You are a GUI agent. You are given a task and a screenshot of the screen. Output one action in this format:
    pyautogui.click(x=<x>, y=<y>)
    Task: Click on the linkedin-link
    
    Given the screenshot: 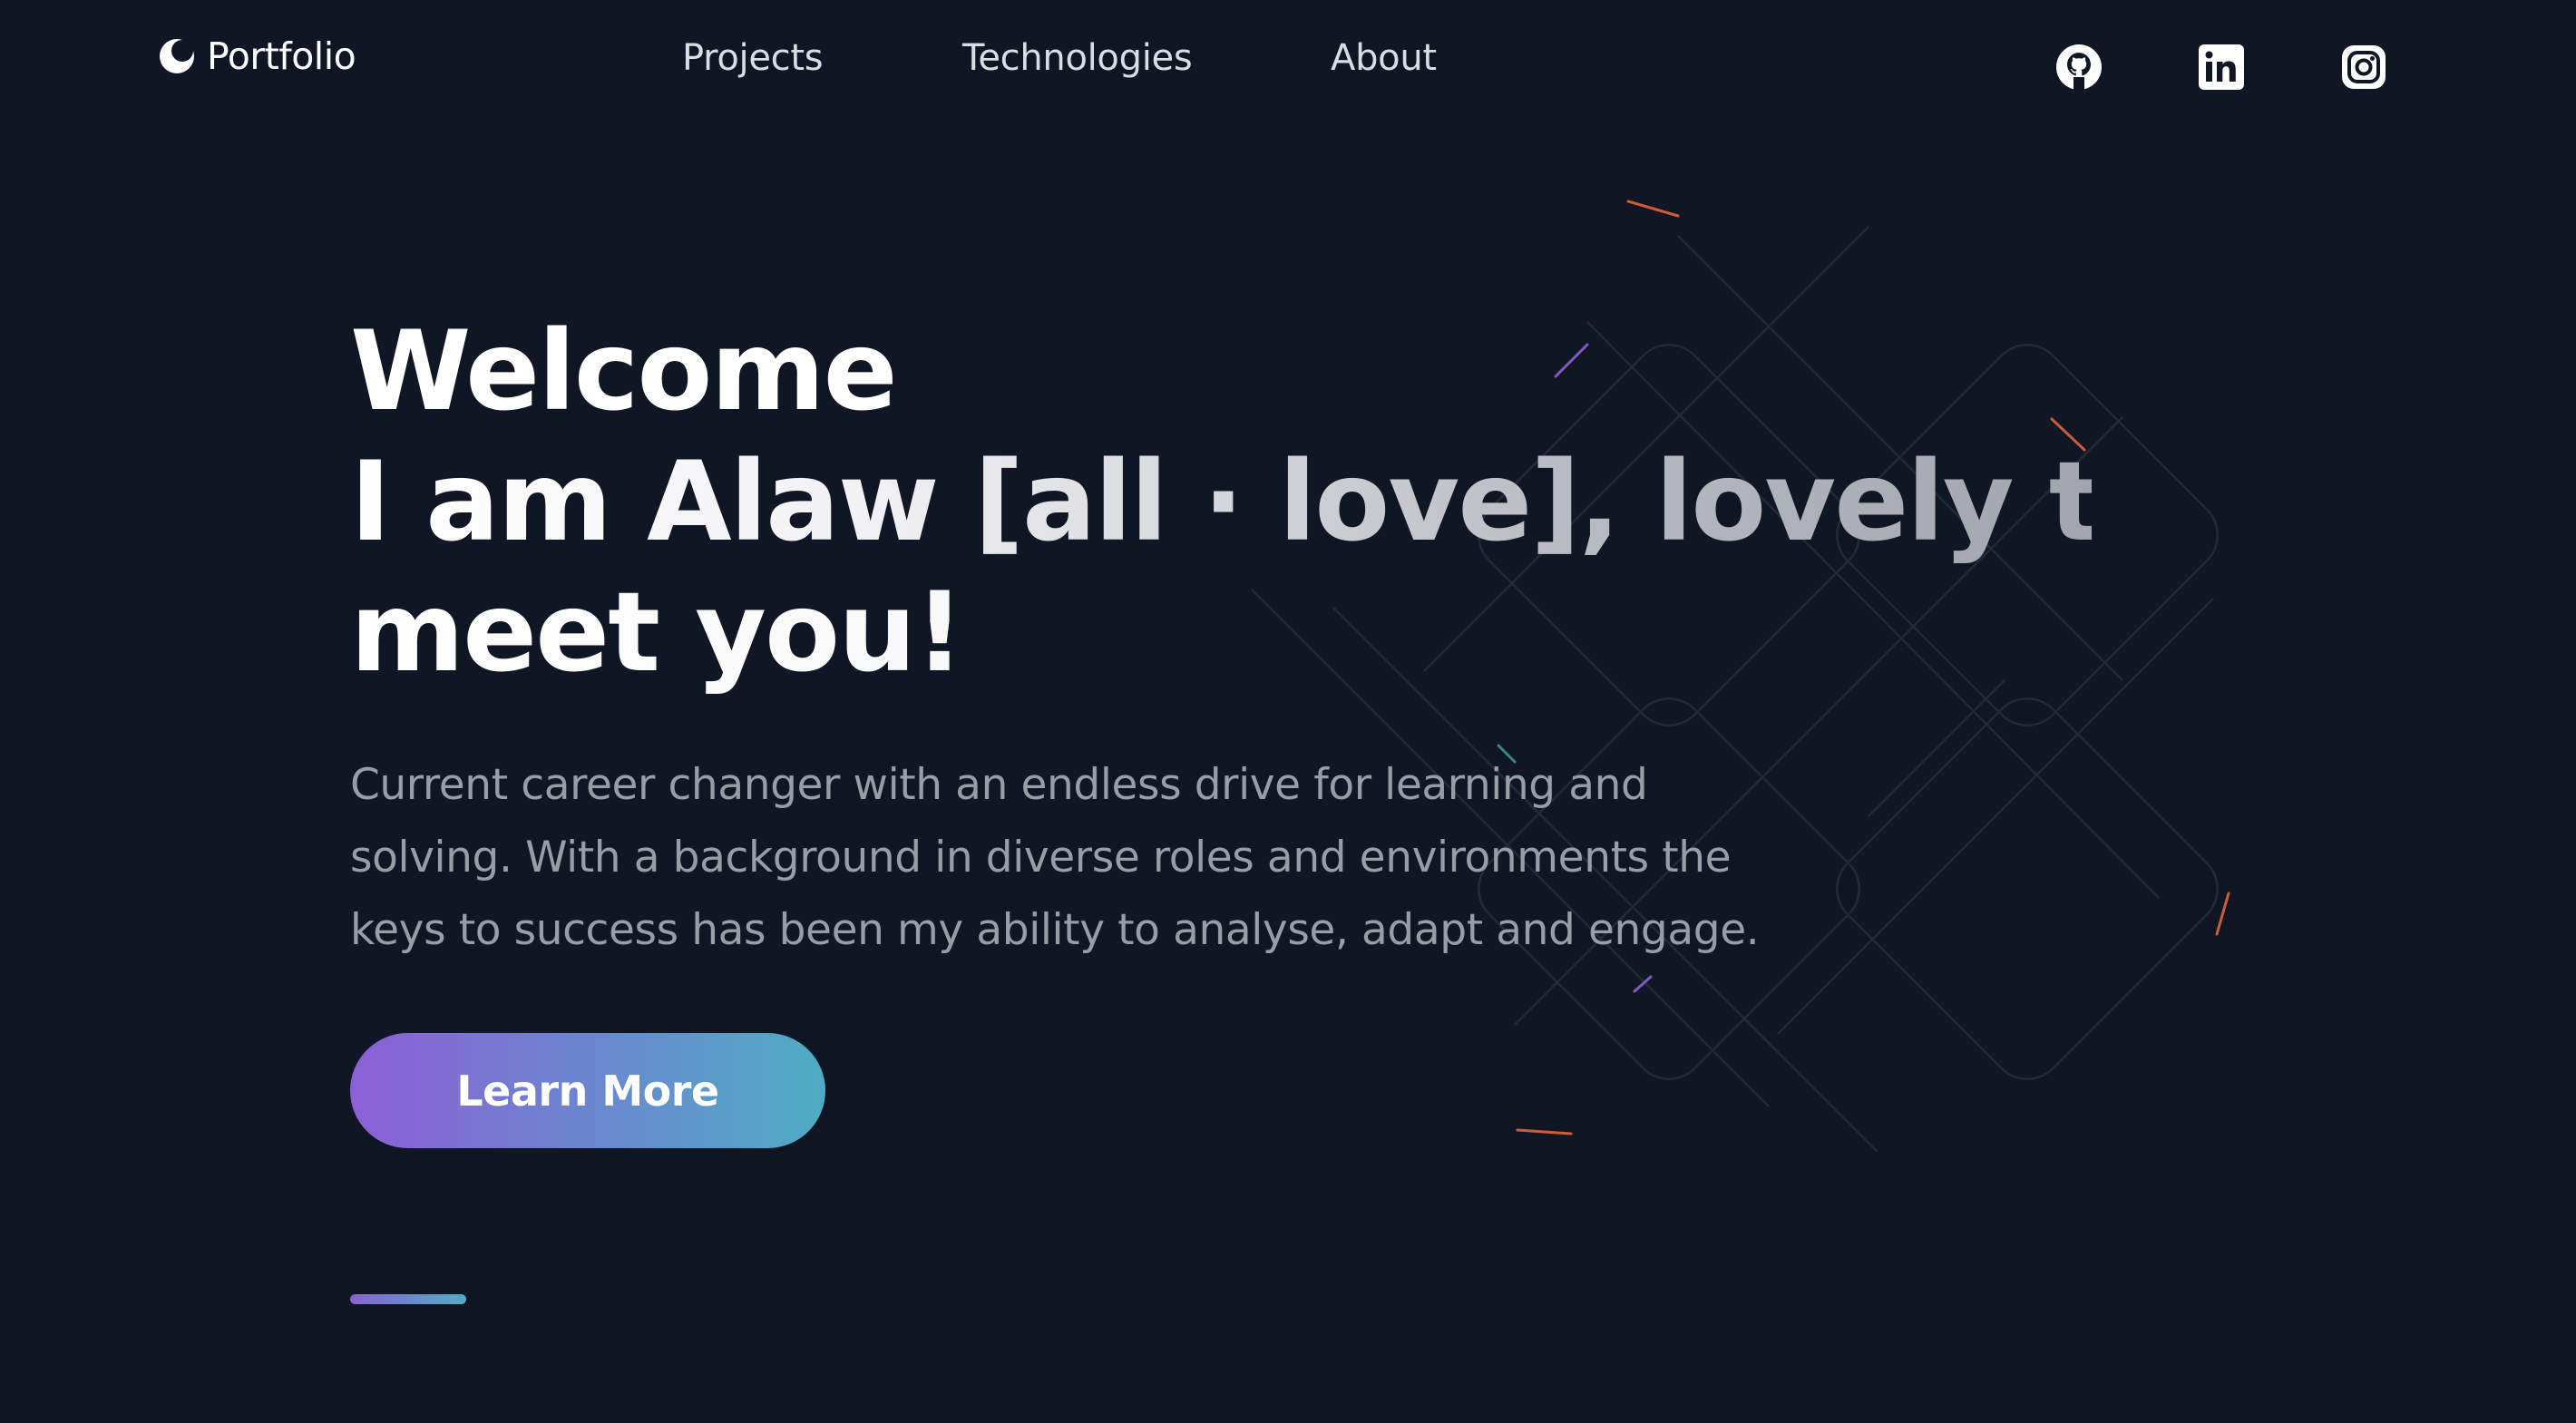 What is the action you would take?
    pyautogui.click(x=2221, y=68)
    